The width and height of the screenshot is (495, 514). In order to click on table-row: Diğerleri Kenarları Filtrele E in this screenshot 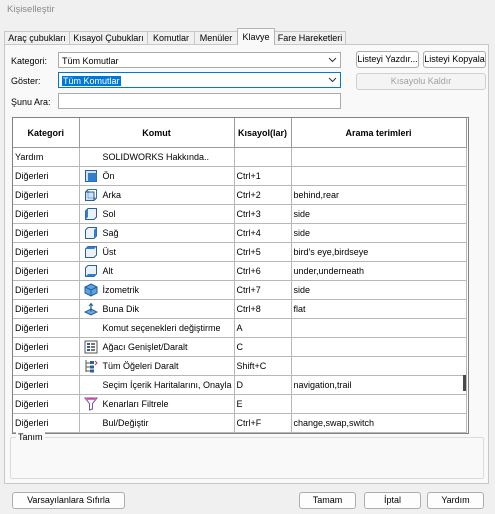, I will do `click(240, 404)`.